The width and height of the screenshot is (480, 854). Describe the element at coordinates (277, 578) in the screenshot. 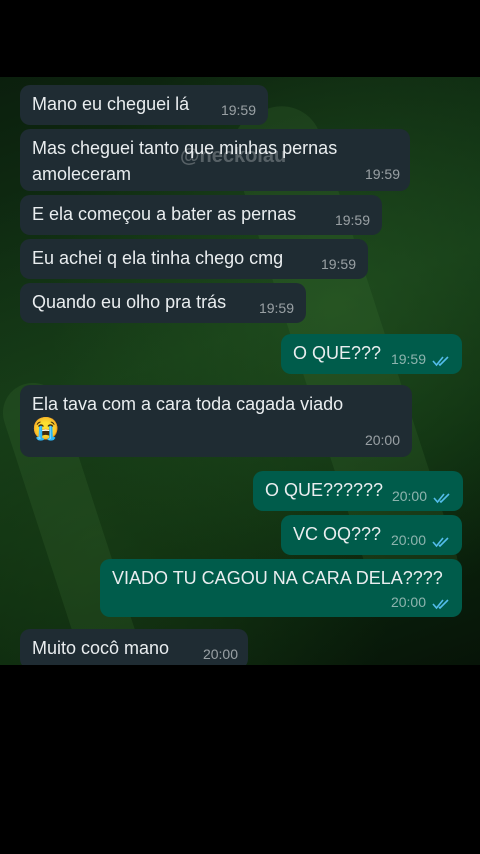

I see `message-text: VIADO TU CAGOU NA CARA DELA????` at that location.